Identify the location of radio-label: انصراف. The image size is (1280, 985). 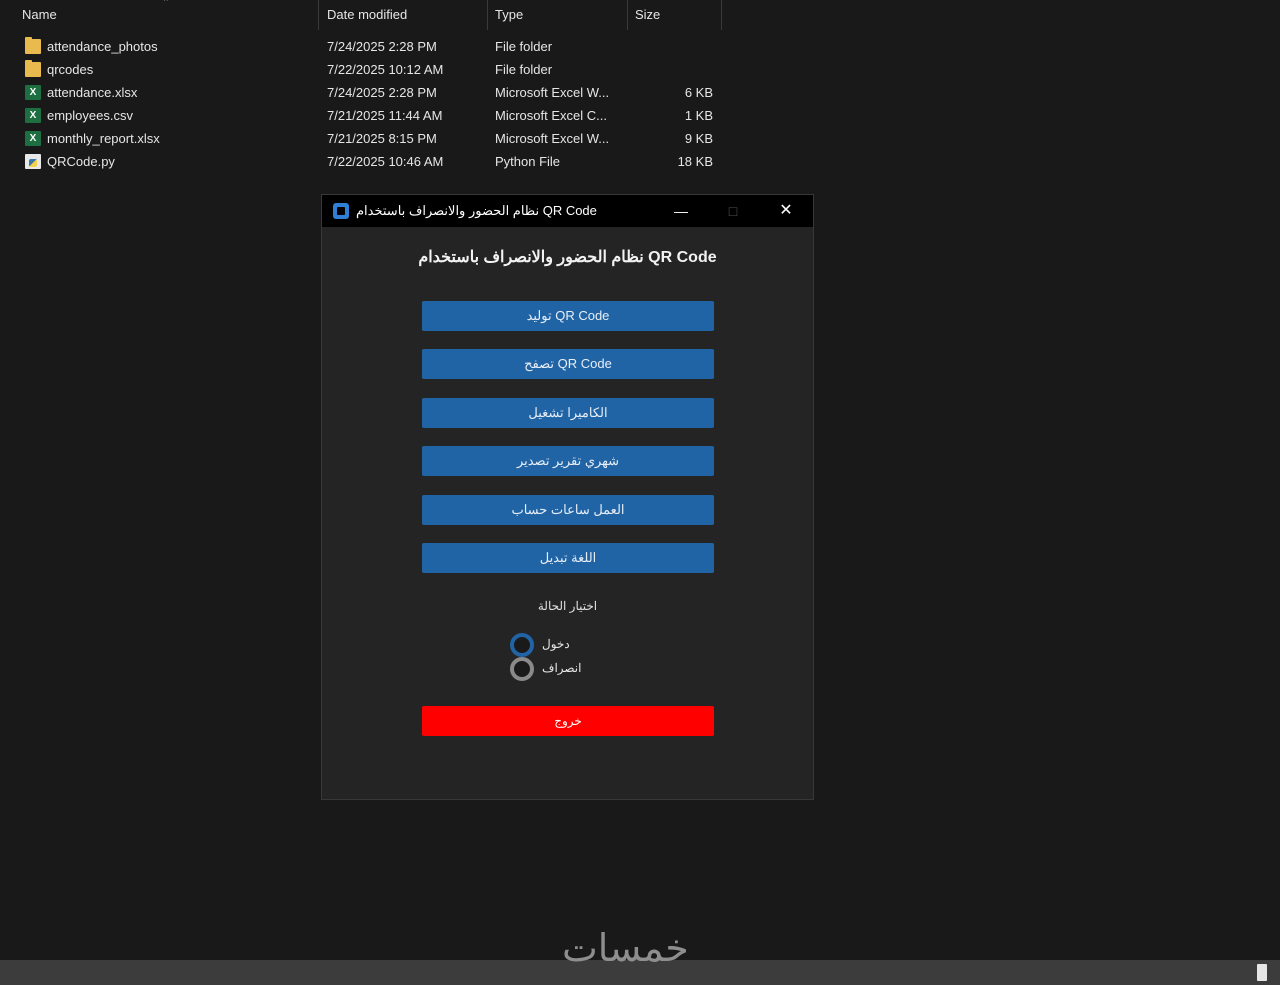
(562, 668).